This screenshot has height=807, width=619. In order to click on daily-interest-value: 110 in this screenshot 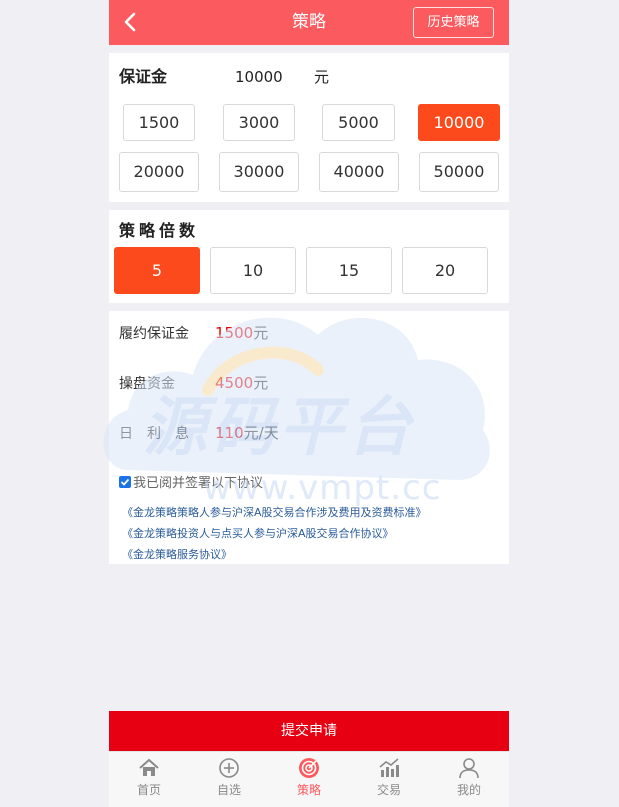, I will do `click(229, 433)`.